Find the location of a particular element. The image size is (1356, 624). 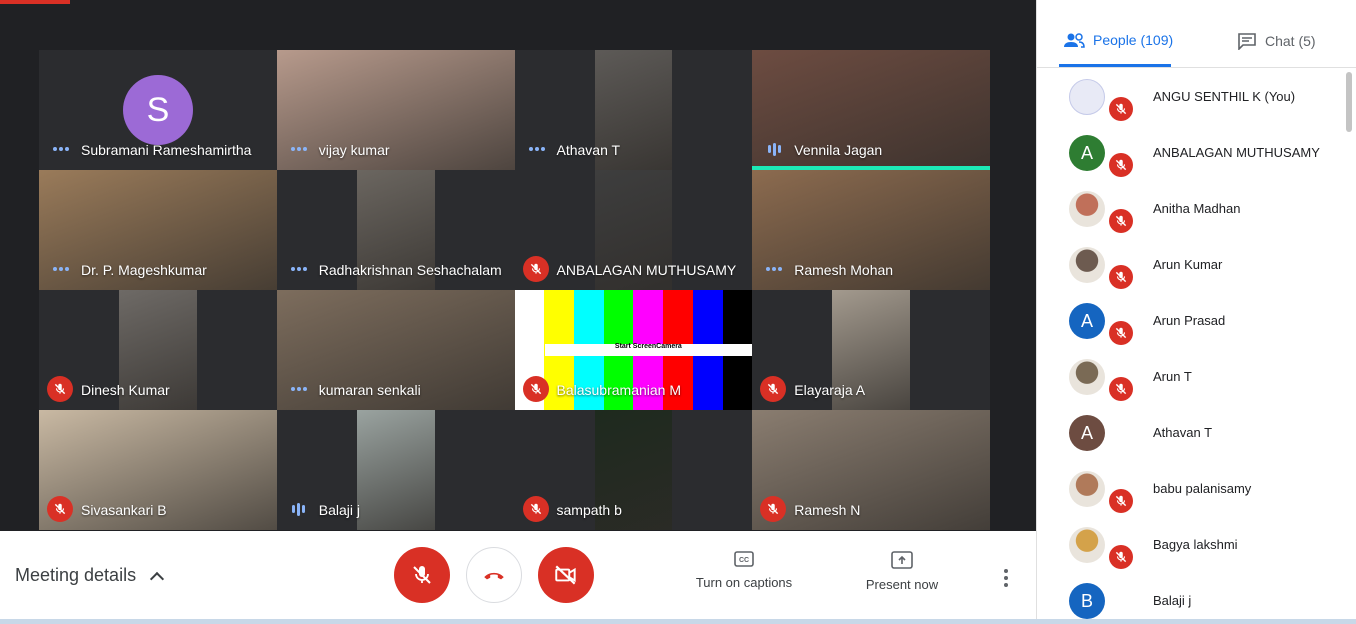

participant-tile: Athavan T is located at coordinates (633, 110).